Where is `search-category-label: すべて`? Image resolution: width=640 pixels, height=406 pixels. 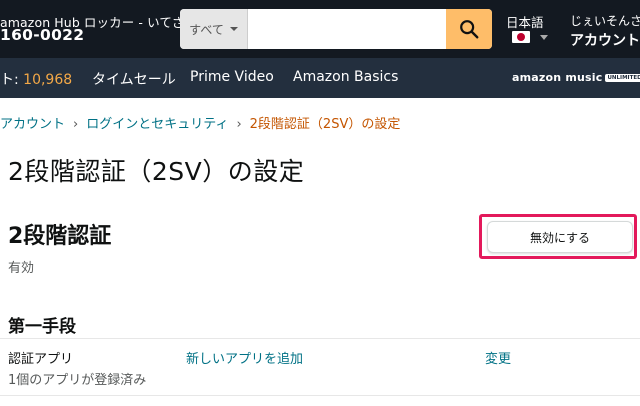
search-category-label: すべて is located at coordinates (206, 29).